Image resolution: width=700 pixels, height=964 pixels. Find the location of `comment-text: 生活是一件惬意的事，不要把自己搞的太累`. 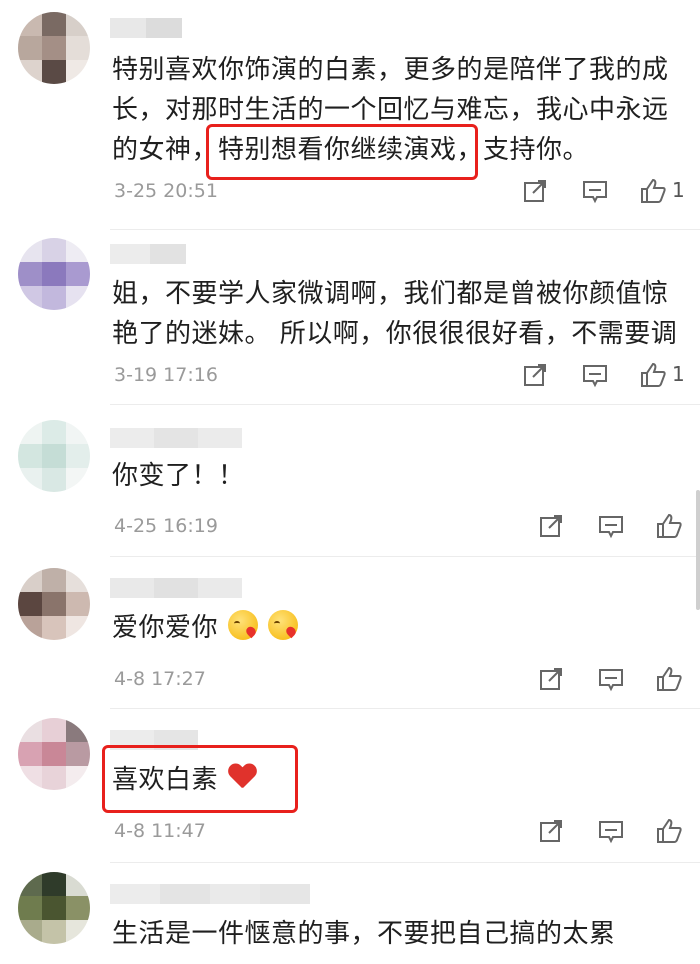

comment-text: 生活是一件惬意的事，不要把自己搞的太累 is located at coordinates (364, 934).